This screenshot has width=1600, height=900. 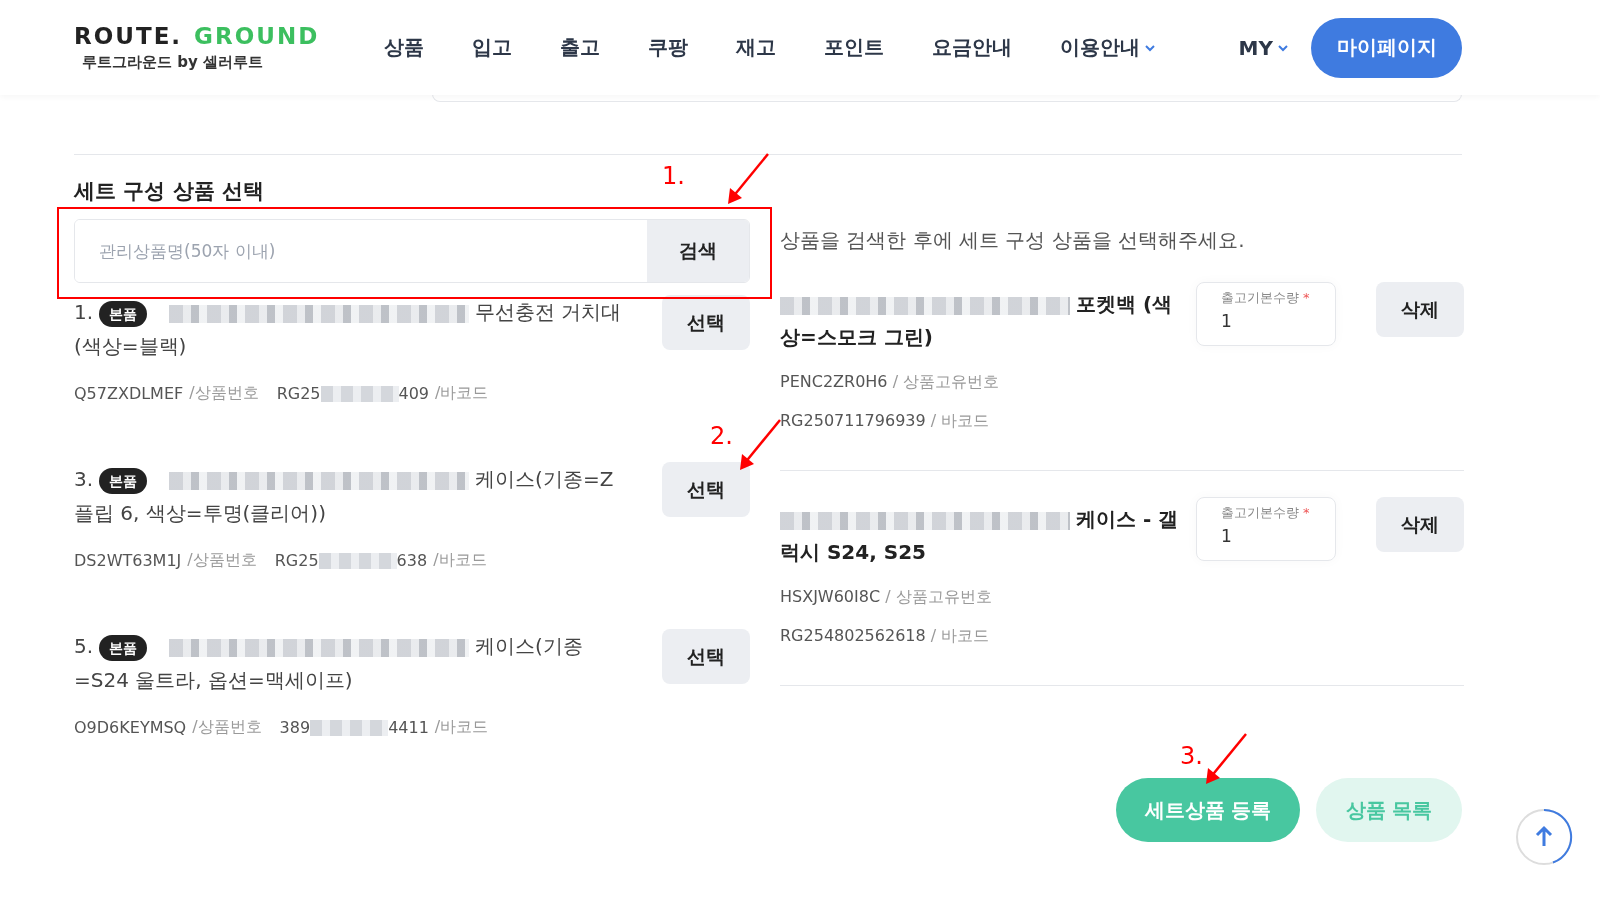 What do you see at coordinates (1544, 837) in the screenshot?
I see `scroll-top-button` at bounding box center [1544, 837].